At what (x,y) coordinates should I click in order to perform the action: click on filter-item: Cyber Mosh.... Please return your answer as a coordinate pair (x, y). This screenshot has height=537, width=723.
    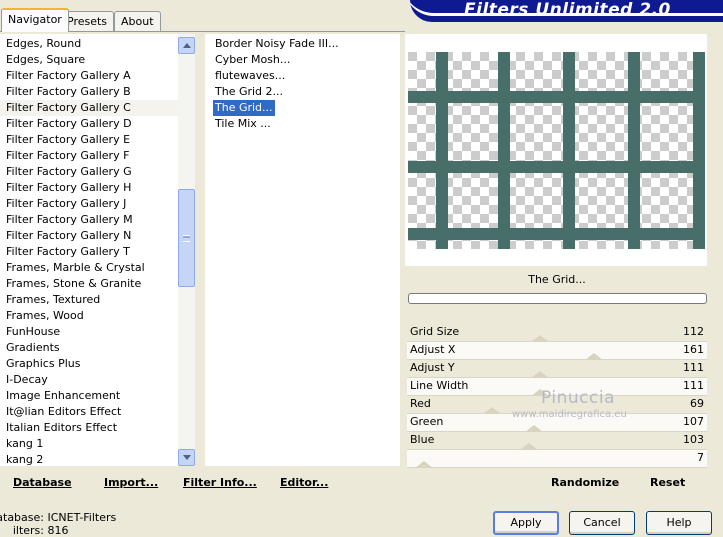
    Looking at the image, I should click on (252, 60).